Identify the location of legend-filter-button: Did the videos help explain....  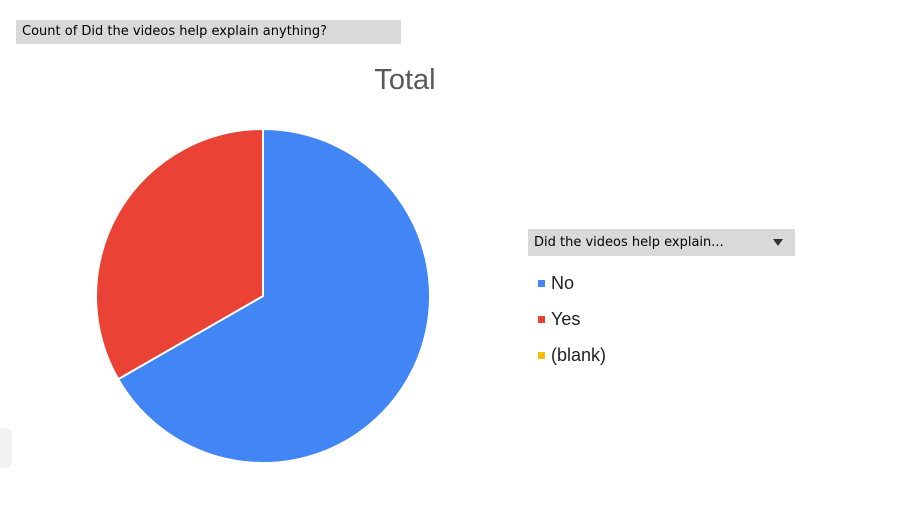
(661, 242).